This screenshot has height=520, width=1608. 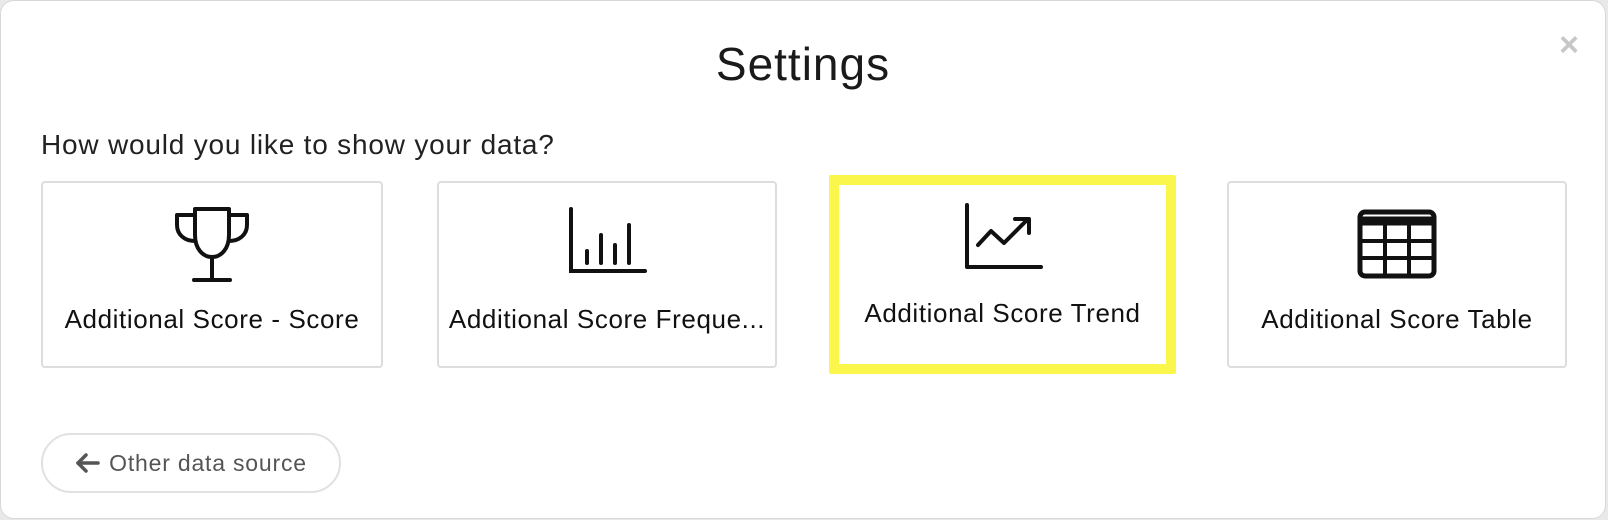 I want to click on table-icon, so click(x=1397, y=244).